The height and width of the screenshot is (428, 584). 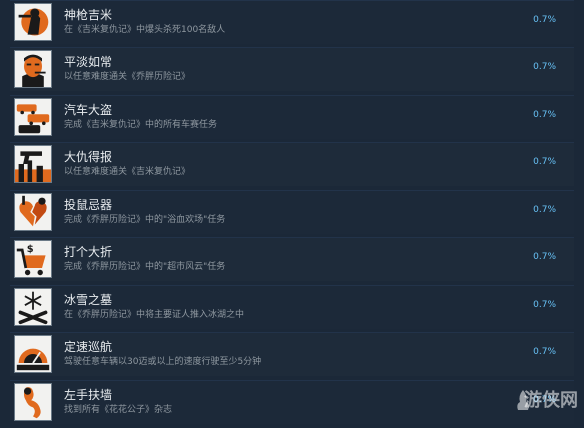 I want to click on achievement-description: 驾驶任意车辆以30迈或以上的速度行驶至少5分钟, so click(x=163, y=362).